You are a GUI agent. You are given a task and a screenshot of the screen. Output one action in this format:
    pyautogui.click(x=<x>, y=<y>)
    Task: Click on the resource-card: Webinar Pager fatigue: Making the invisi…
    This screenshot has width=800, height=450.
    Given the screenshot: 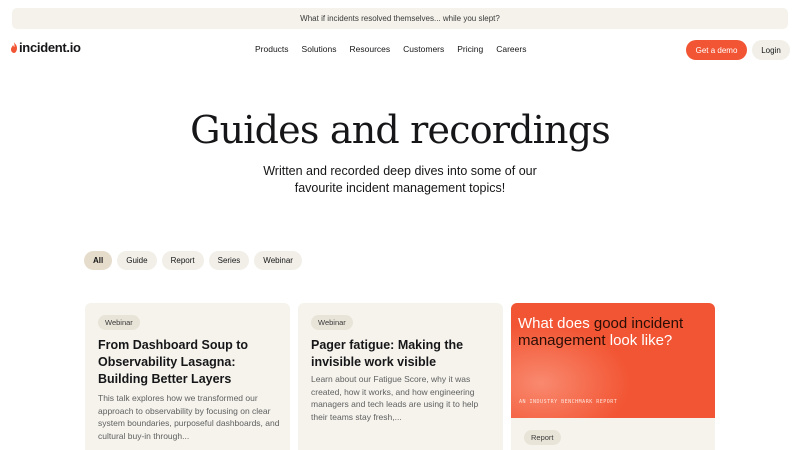 What is the action you would take?
    pyautogui.click(x=400, y=376)
    